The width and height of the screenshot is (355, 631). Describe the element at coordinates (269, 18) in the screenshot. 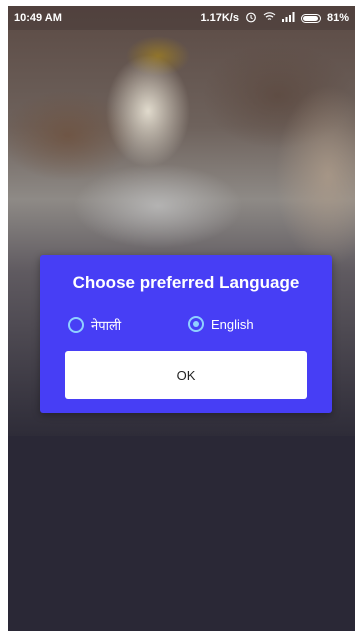

I see `wifi-icon` at that location.